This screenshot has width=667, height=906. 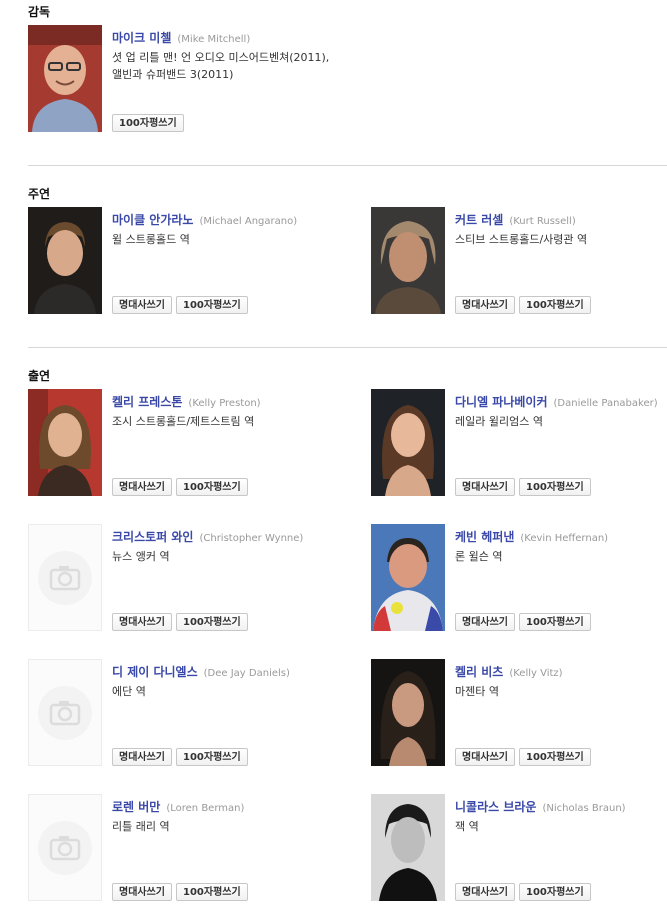 What do you see at coordinates (479, 672) in the screenshot?
I see `person-name-link: 켈리 비츠` at bounding box center [479, 672].